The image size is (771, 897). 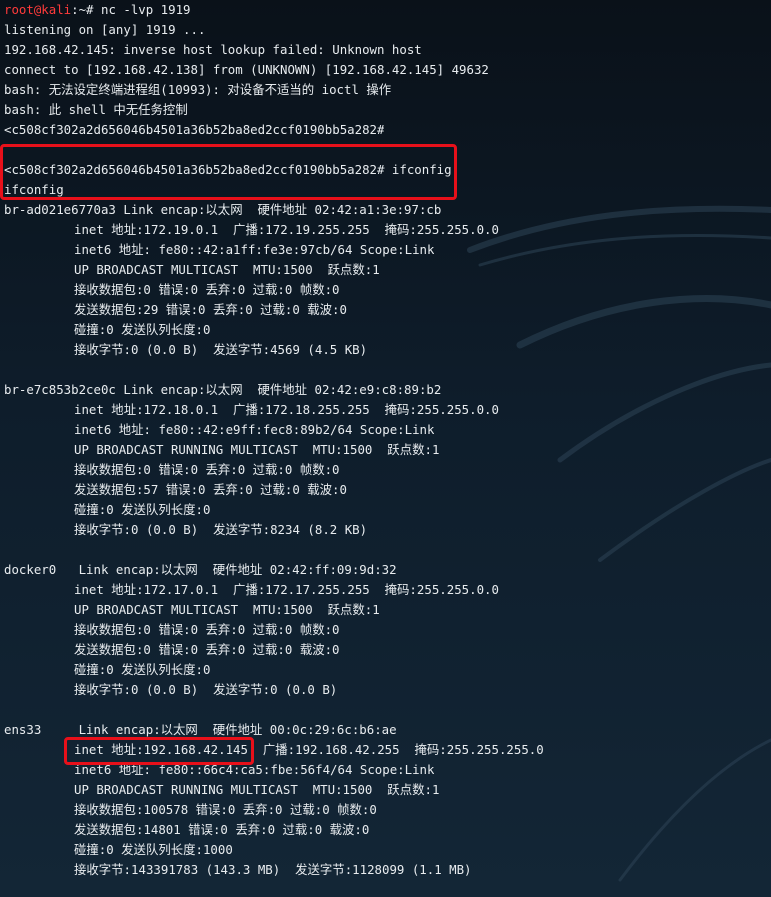 What do you see at coordinates (38, 9) in the screenshot?
I see `prompt-user-host: root@kali` at bounding box center [38, 9].